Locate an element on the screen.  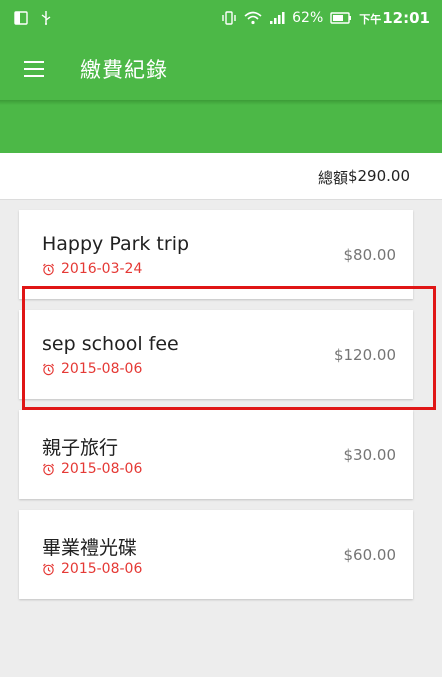
time-prefix: 下午 is located at coordinates (370, 19).